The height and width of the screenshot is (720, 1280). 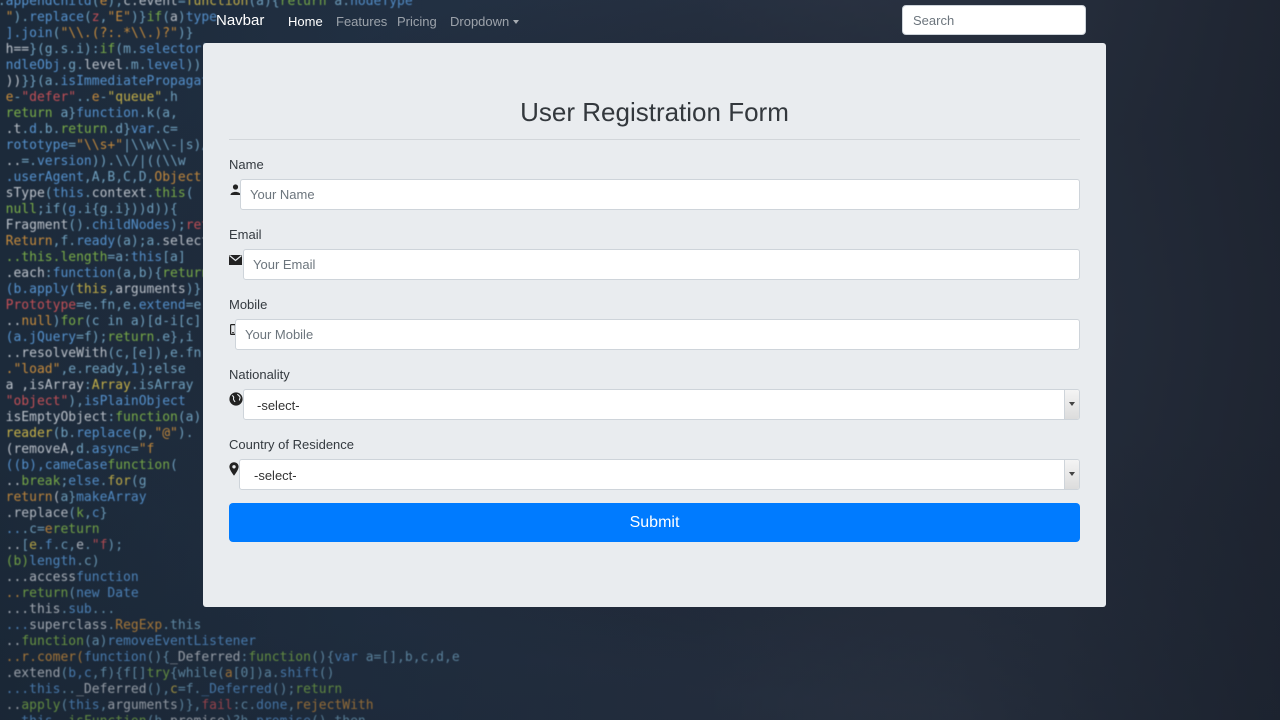 What do you see at coordinates (660, 194) in the screenshot?
I see `name-input` at bounding box center [660, 194].